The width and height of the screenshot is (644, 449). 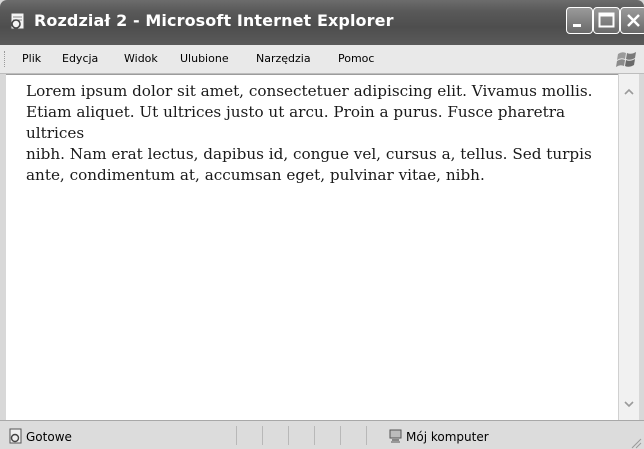 I want to click on title-bar: Rozdział 2 - Microsoft Internet Explorer, so click(x=322, y=22).